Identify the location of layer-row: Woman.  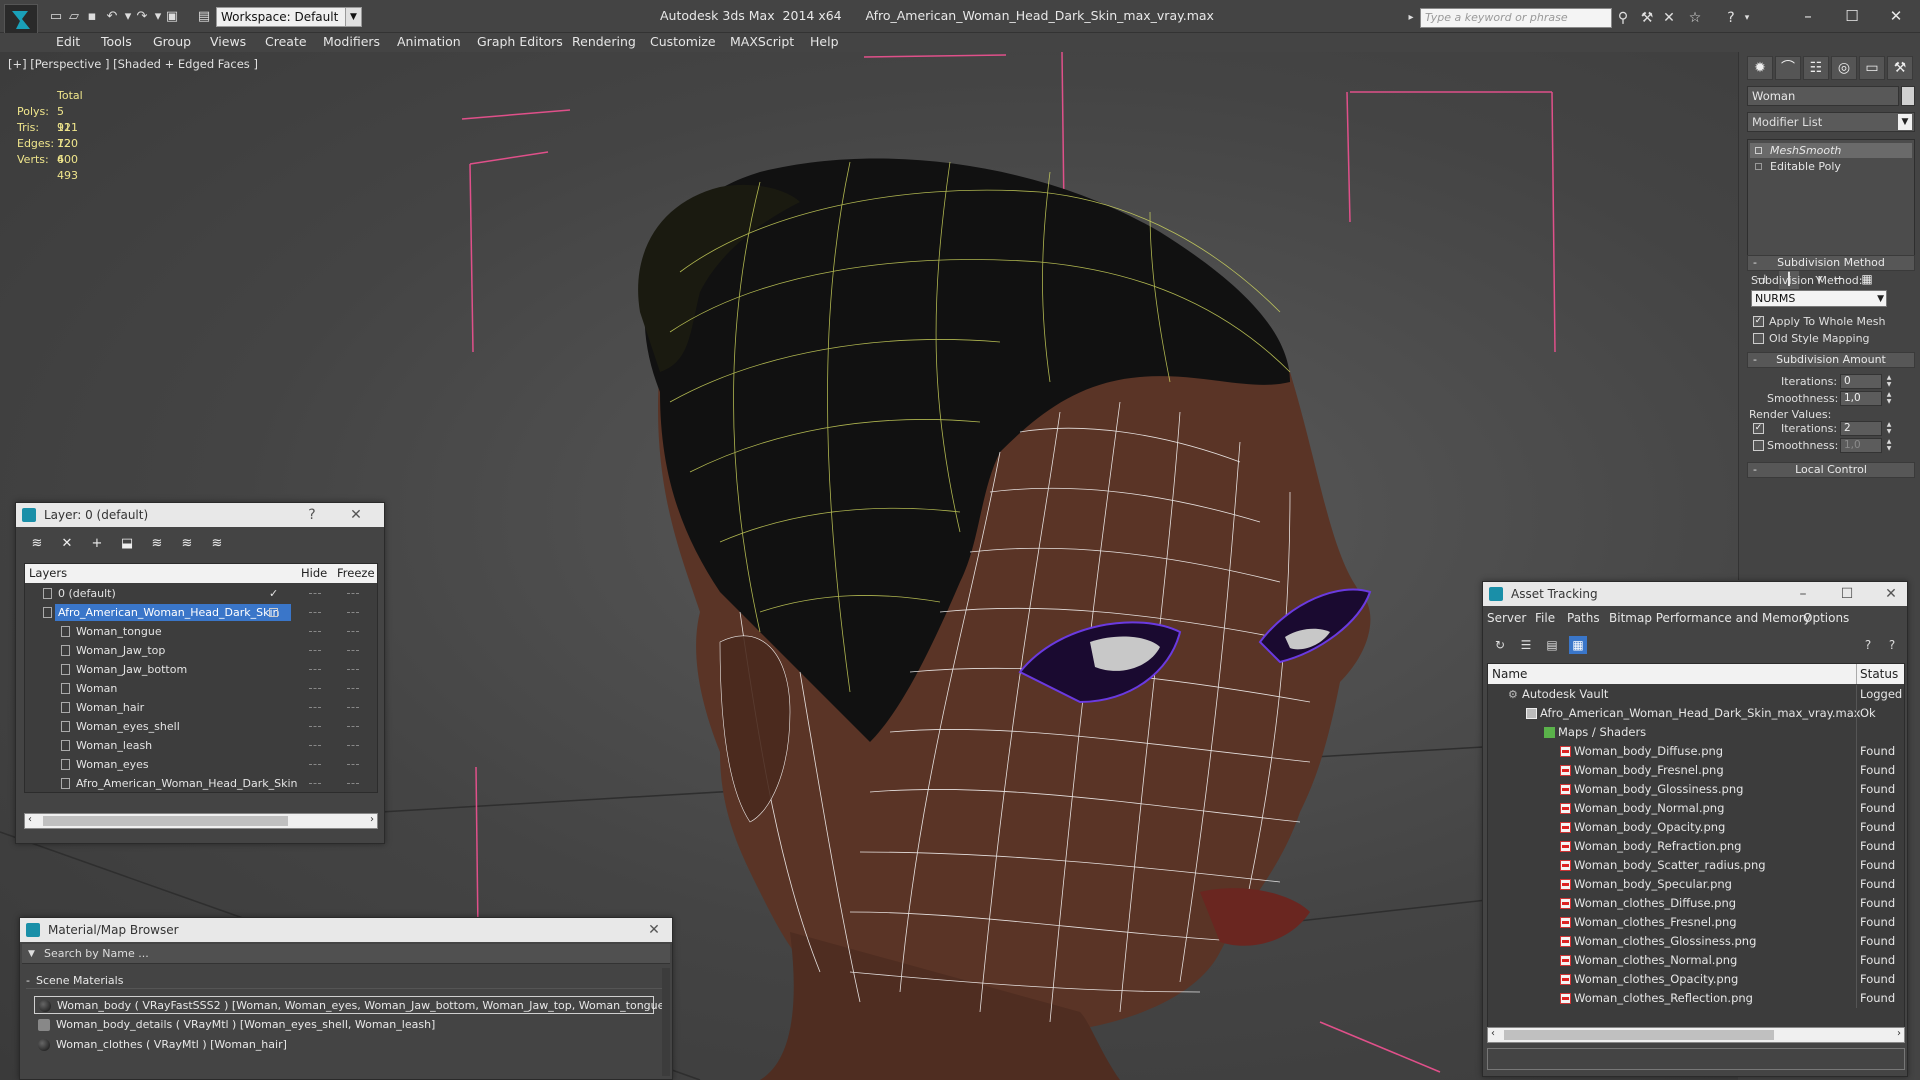
(201, 688).